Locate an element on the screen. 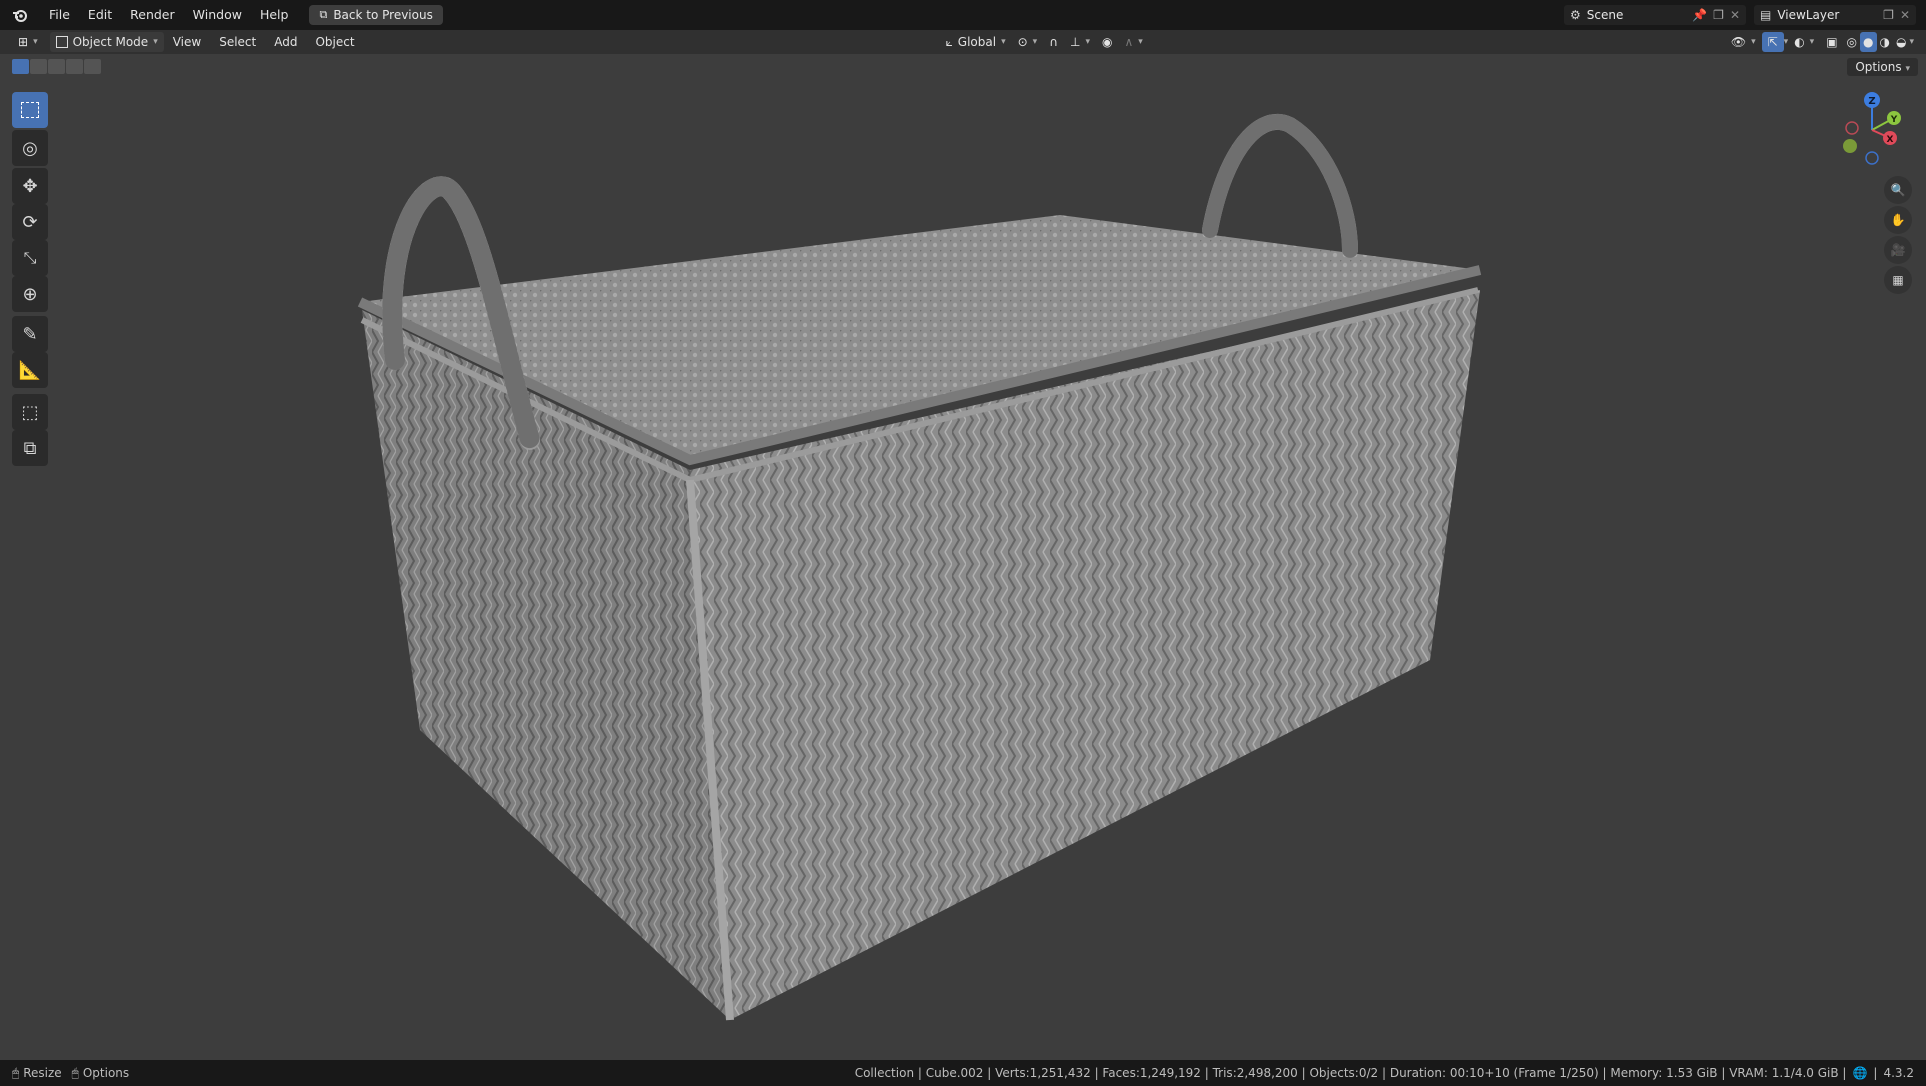 Image resolution: width=1926 pixels, height=1086 pixels. xray-toggle: ▣ is located at coordinates (1831, 42).